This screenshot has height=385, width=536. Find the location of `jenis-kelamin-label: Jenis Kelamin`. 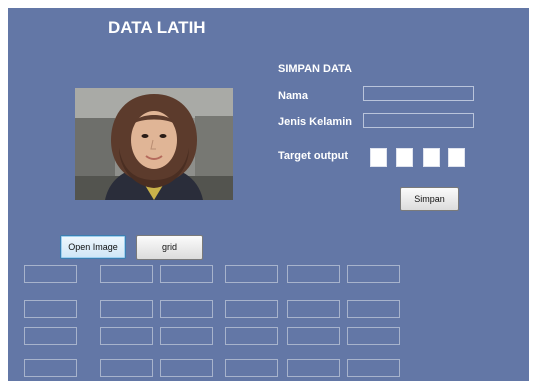

jenis-kelamin-label: Jenis Kelamin is located at coordinates (315, 122).